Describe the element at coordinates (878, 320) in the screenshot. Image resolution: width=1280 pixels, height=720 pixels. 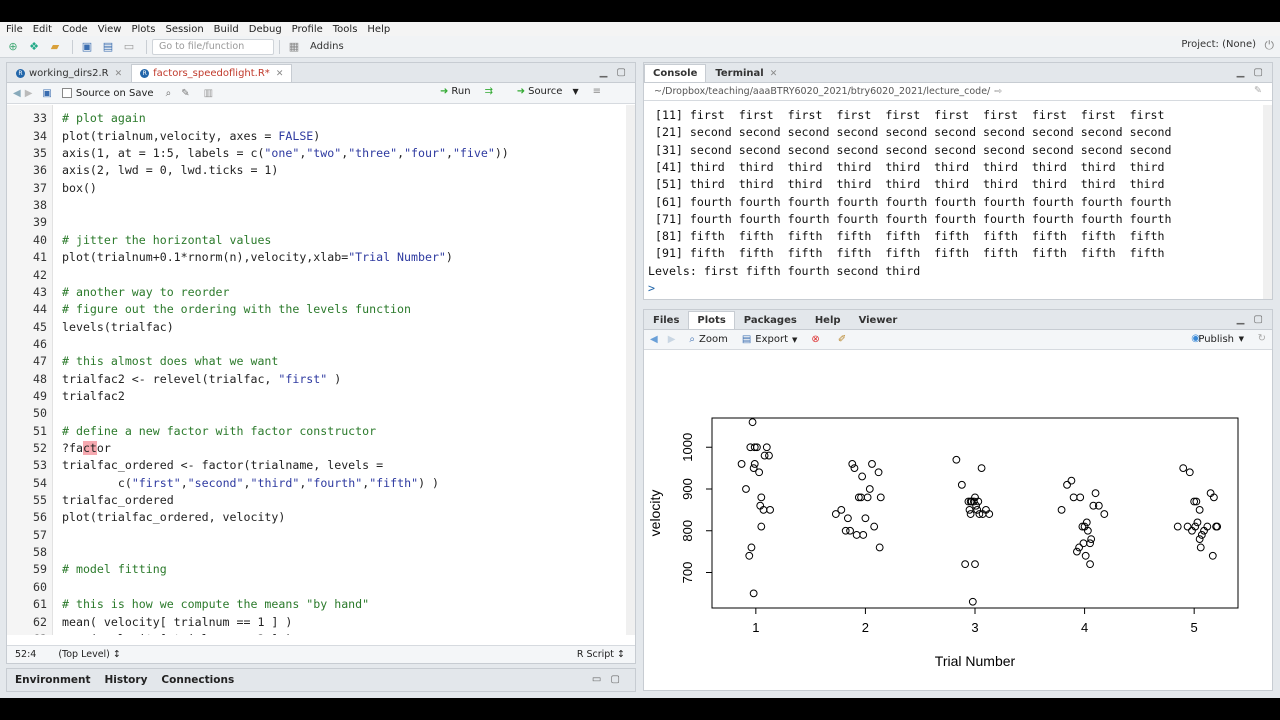
I see `tab-viewer: Viewer` at that location.